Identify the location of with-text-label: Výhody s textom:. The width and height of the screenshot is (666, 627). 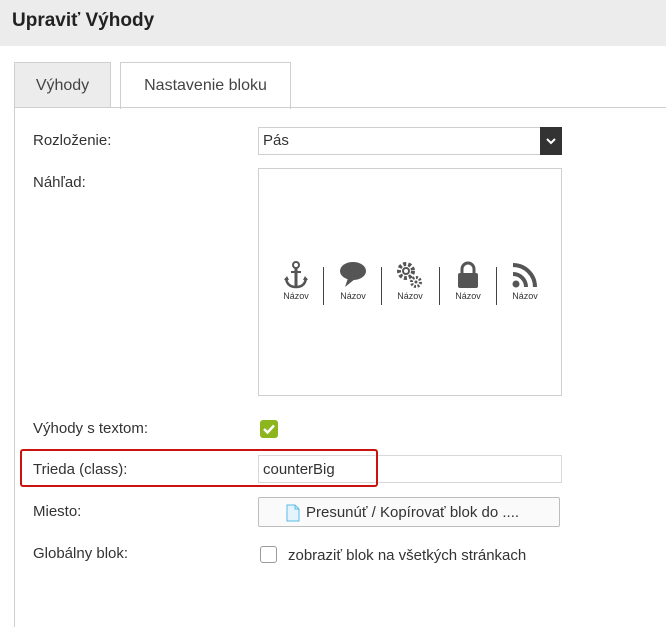
(91, 428).